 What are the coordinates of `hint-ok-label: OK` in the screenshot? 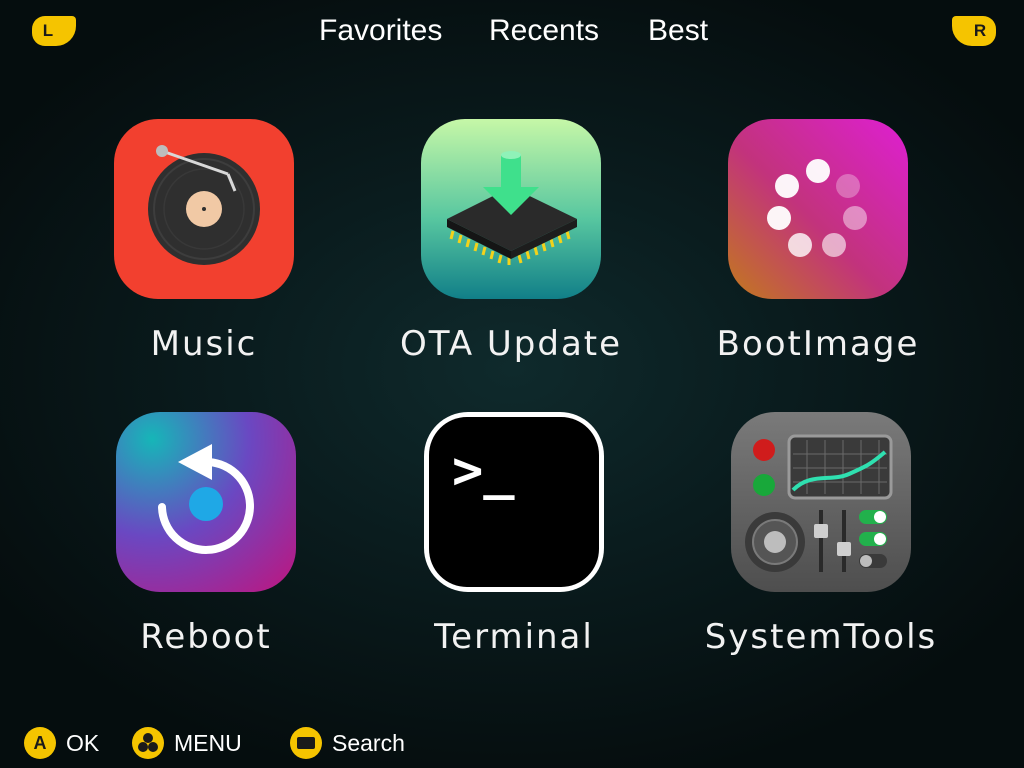 It's located at (83, 742).